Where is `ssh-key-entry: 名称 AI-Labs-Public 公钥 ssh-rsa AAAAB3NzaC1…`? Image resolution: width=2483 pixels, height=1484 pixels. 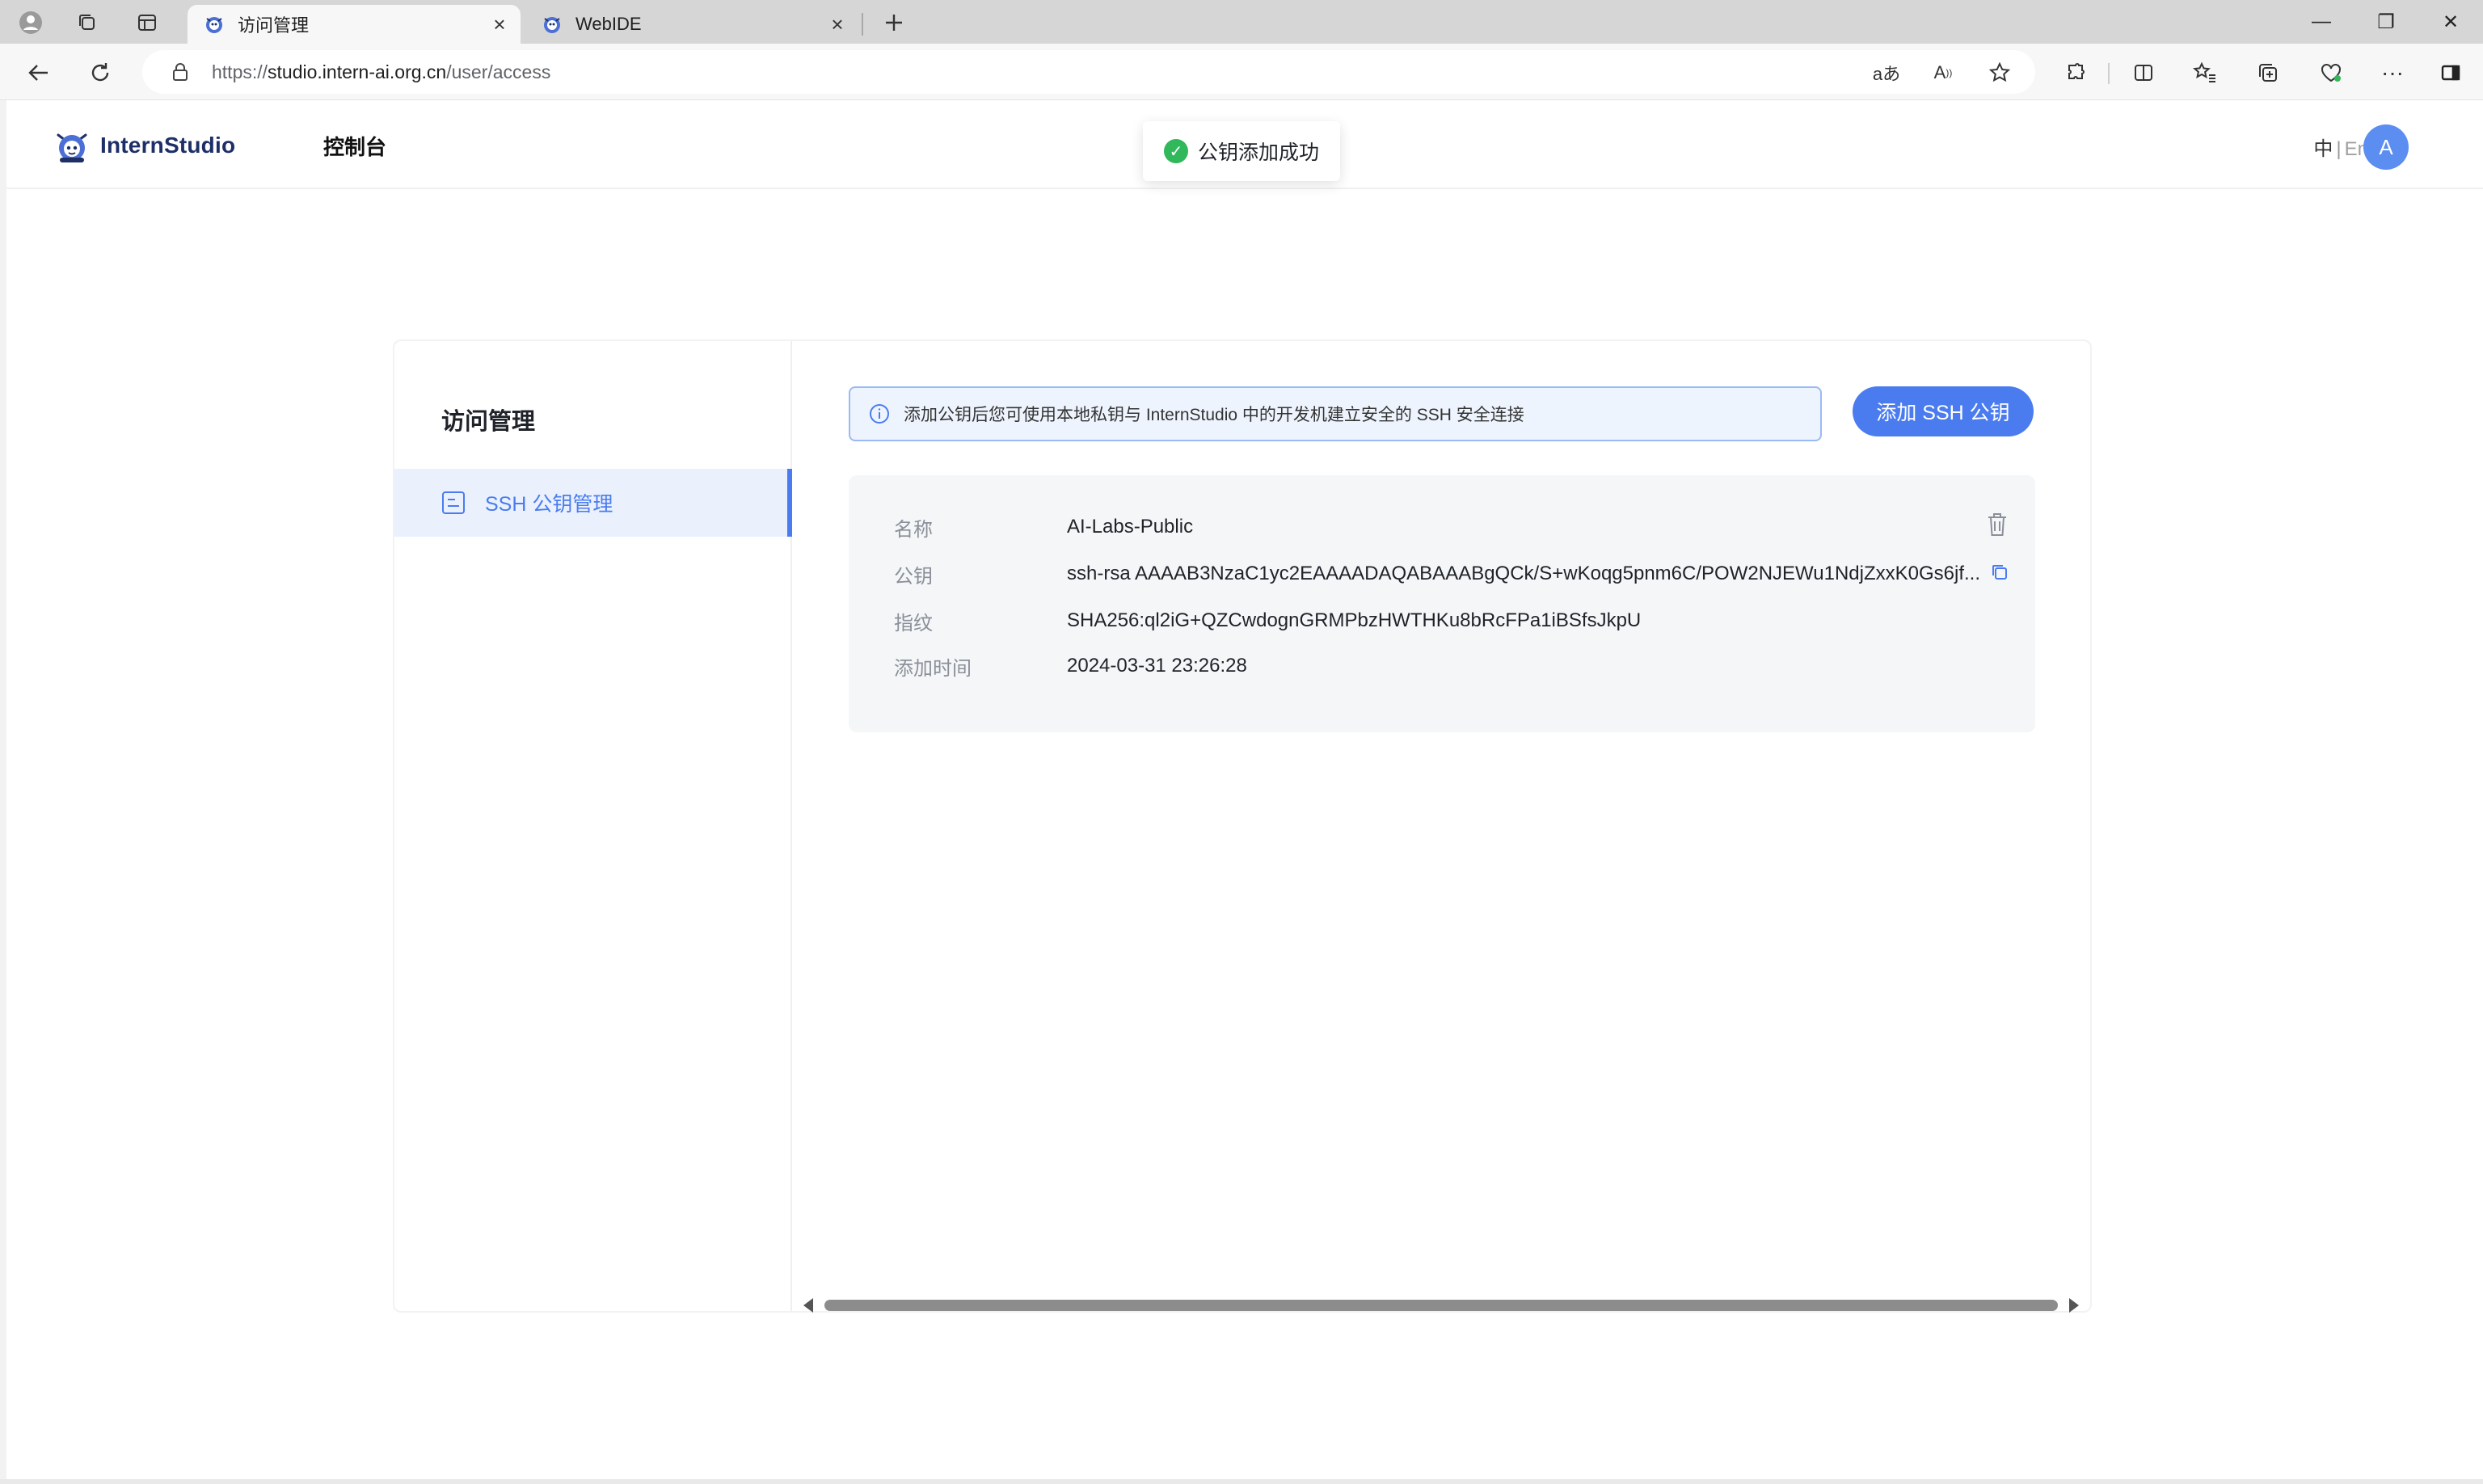 ssh-key-entry: 名称 AI-Labs-Public 公钥 ssh-rsa AAAAB3NzaC1… is located at coordinates (1442, 603).